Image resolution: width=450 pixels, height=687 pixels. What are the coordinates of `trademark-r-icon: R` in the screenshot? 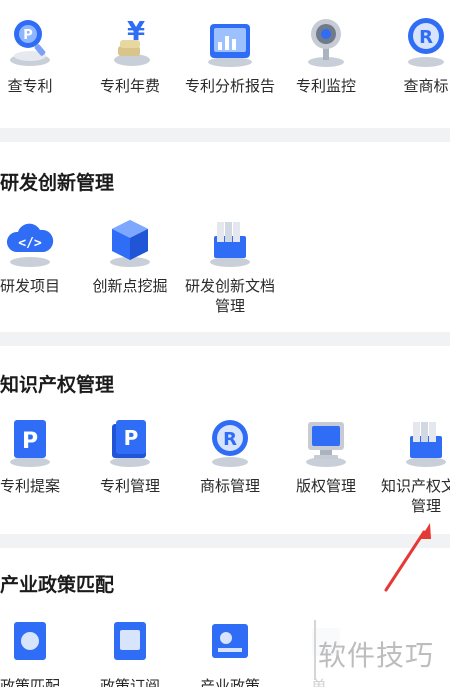 It's located at (230, 443).